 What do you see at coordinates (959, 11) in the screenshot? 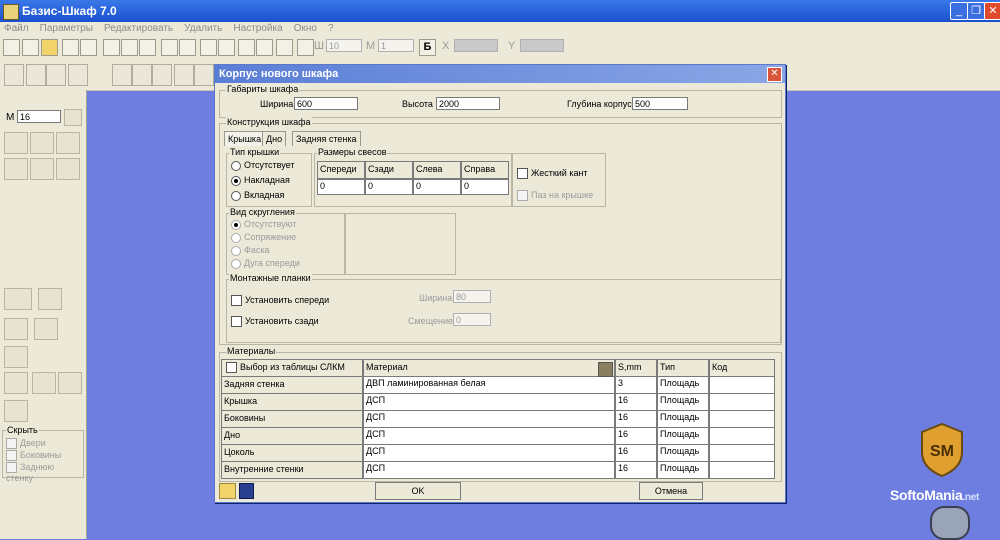
I see `minimize-button: _` at bounding box center [959, 11].